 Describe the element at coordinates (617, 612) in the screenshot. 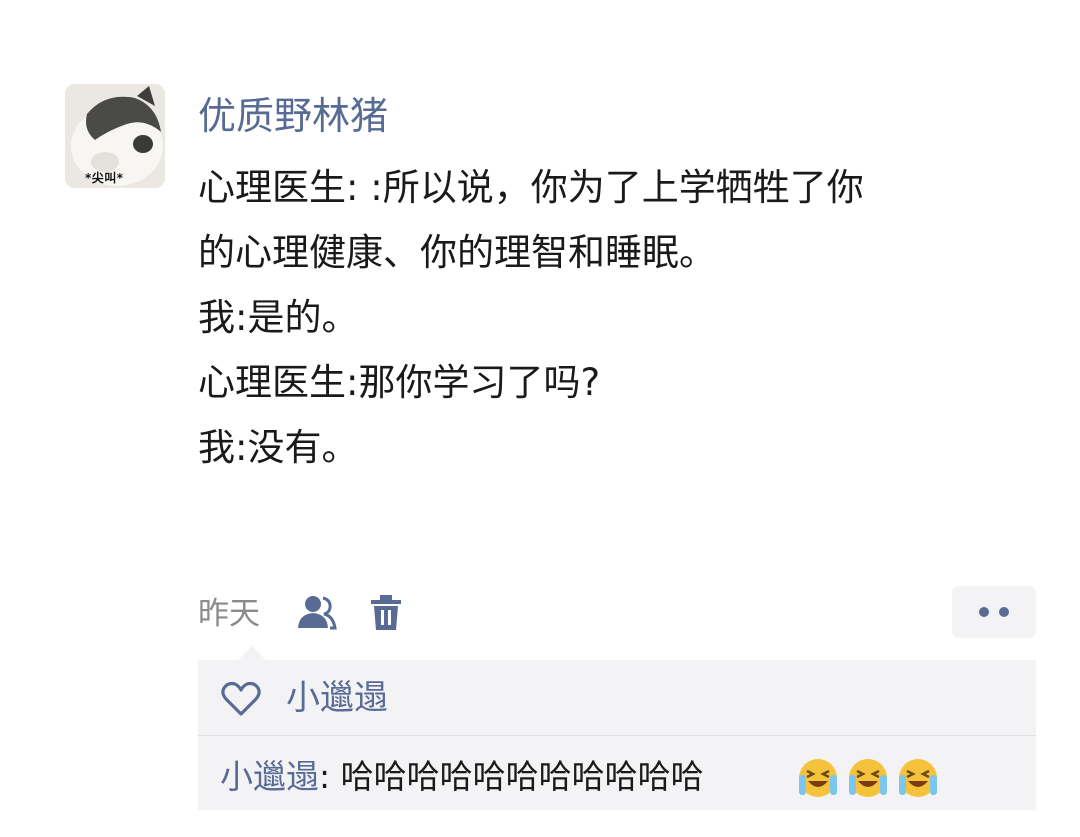

I see `post-meta-row: 昨天` at that location.